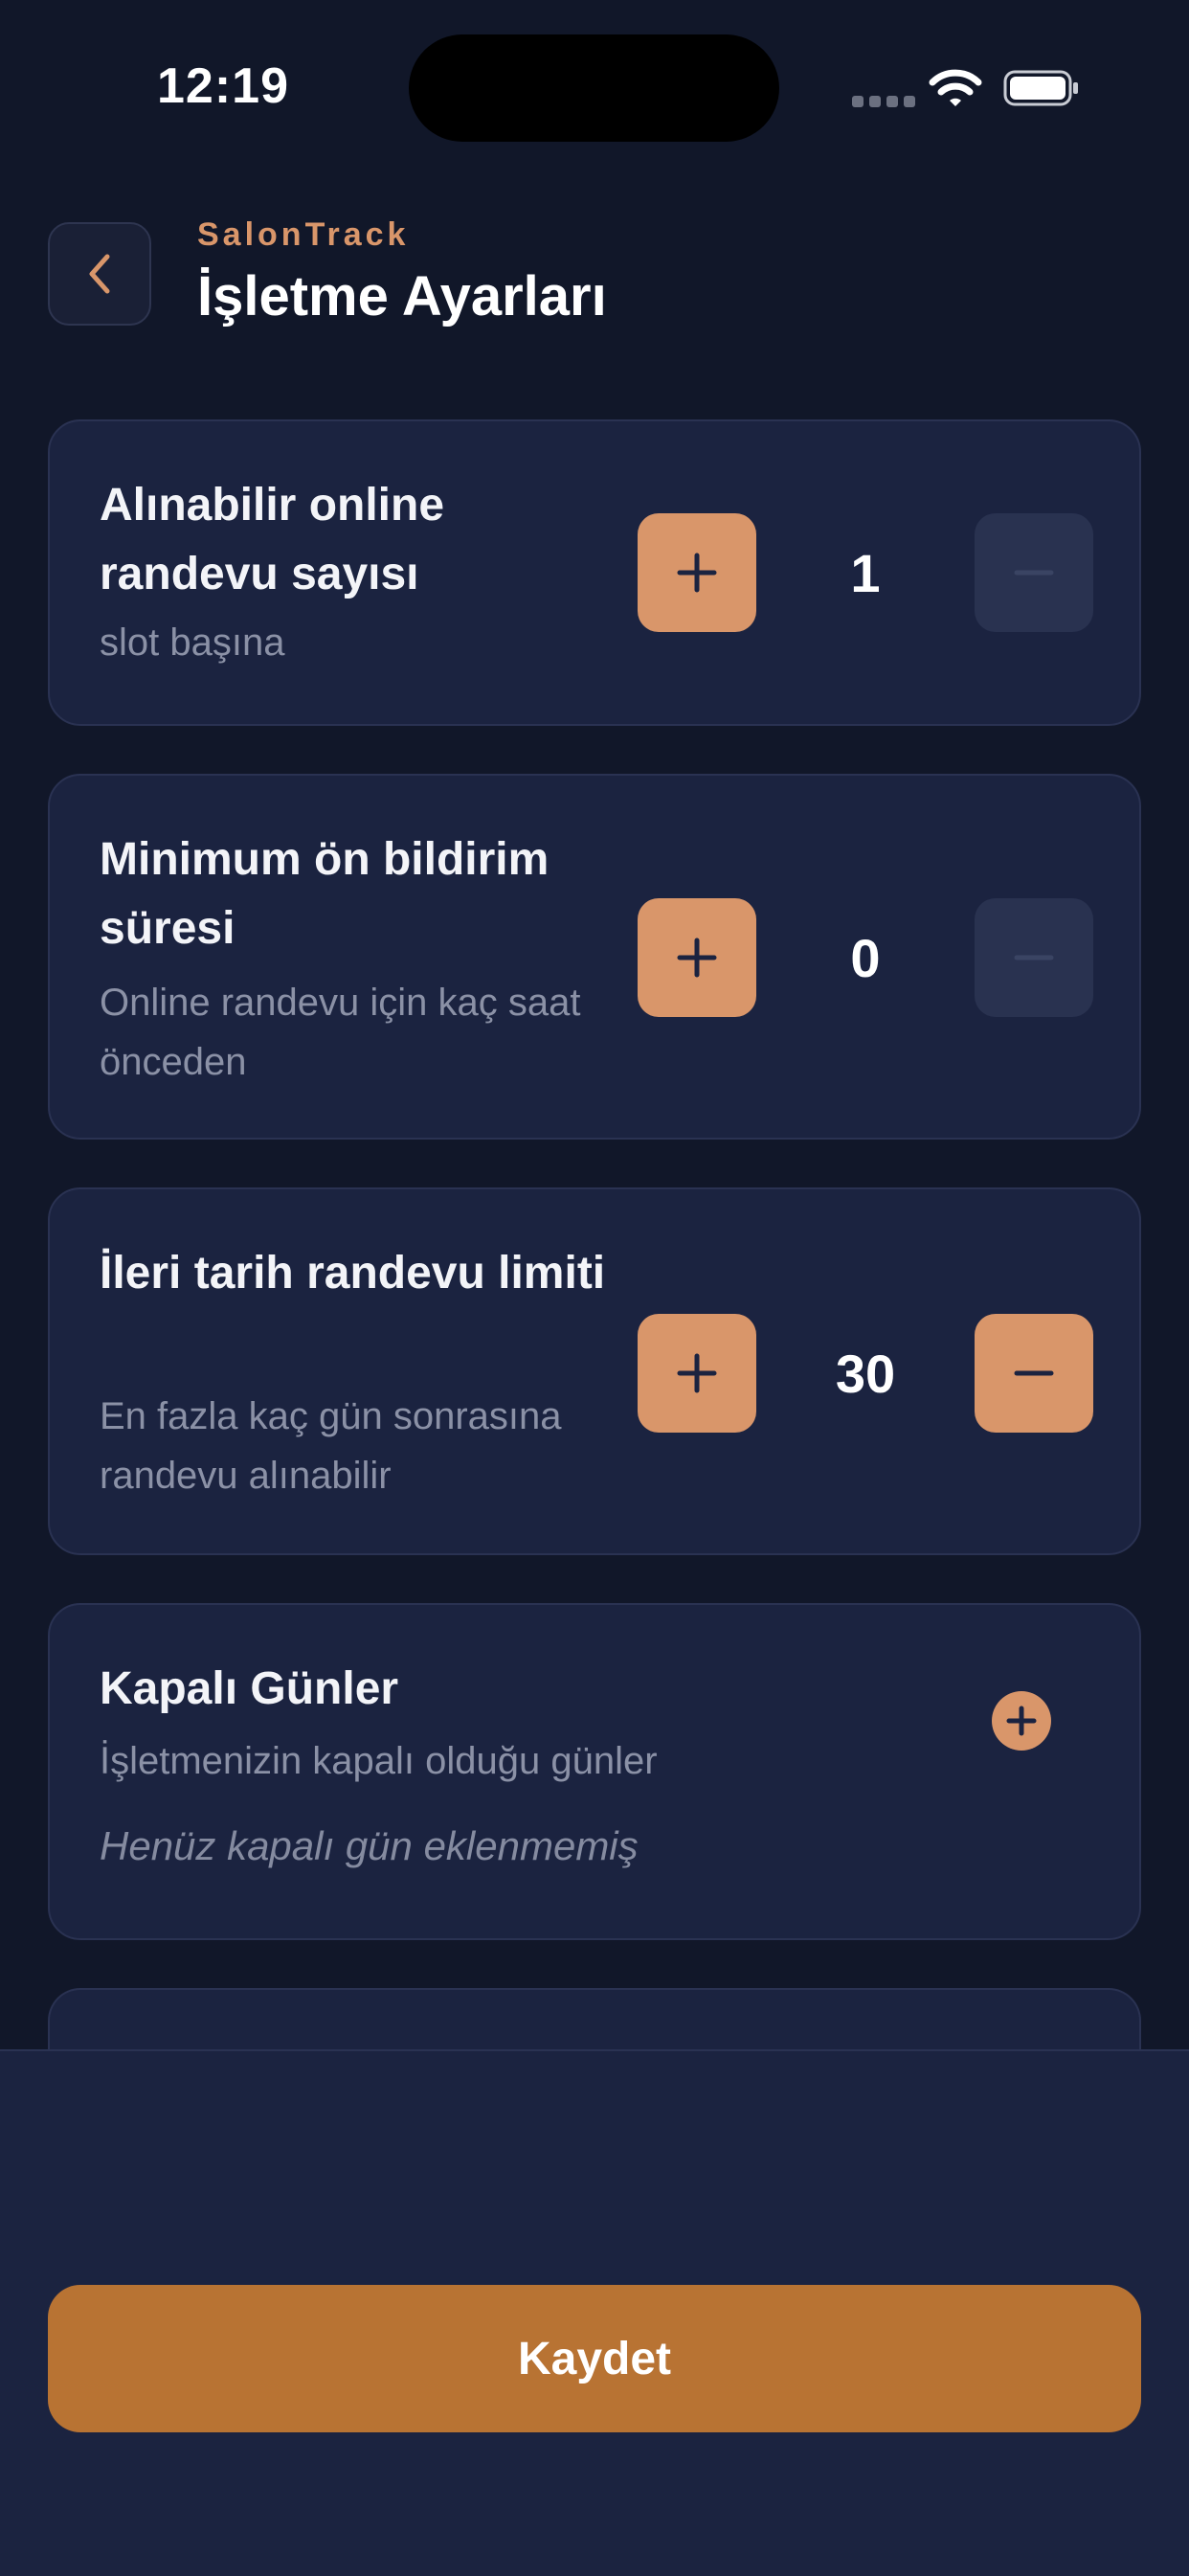  Describe the element at coordinates (379, 1761) in the screenshot. I see `closed-days-subtitle: İşletmenizin kapalı olduğu günler` at that location.